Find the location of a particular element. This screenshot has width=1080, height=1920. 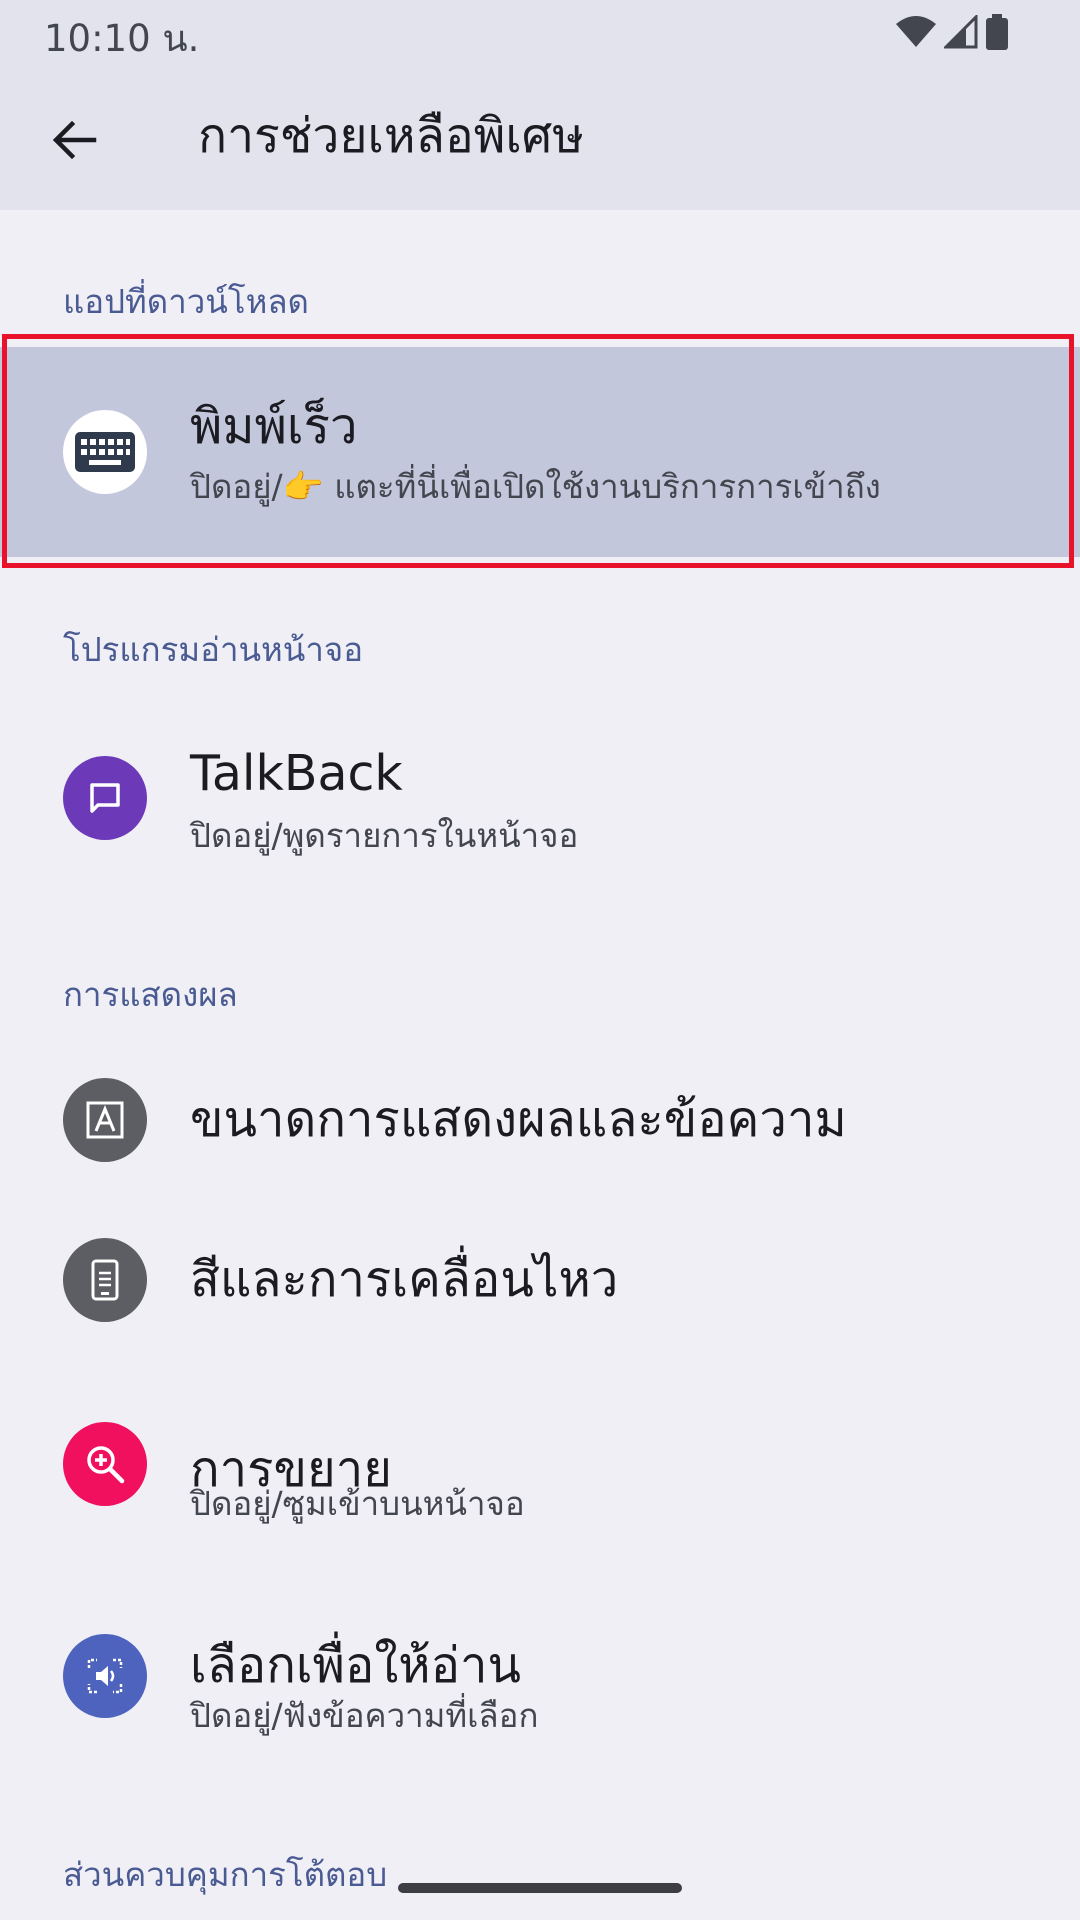

quick-type-icon-circle is located at coordinates (105, 452).